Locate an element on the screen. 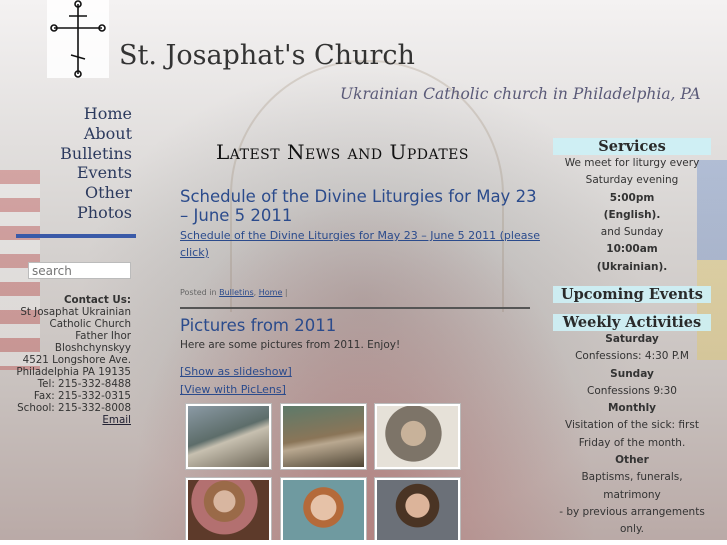  nav-item-events: Events is located at coordinates (74, 173).